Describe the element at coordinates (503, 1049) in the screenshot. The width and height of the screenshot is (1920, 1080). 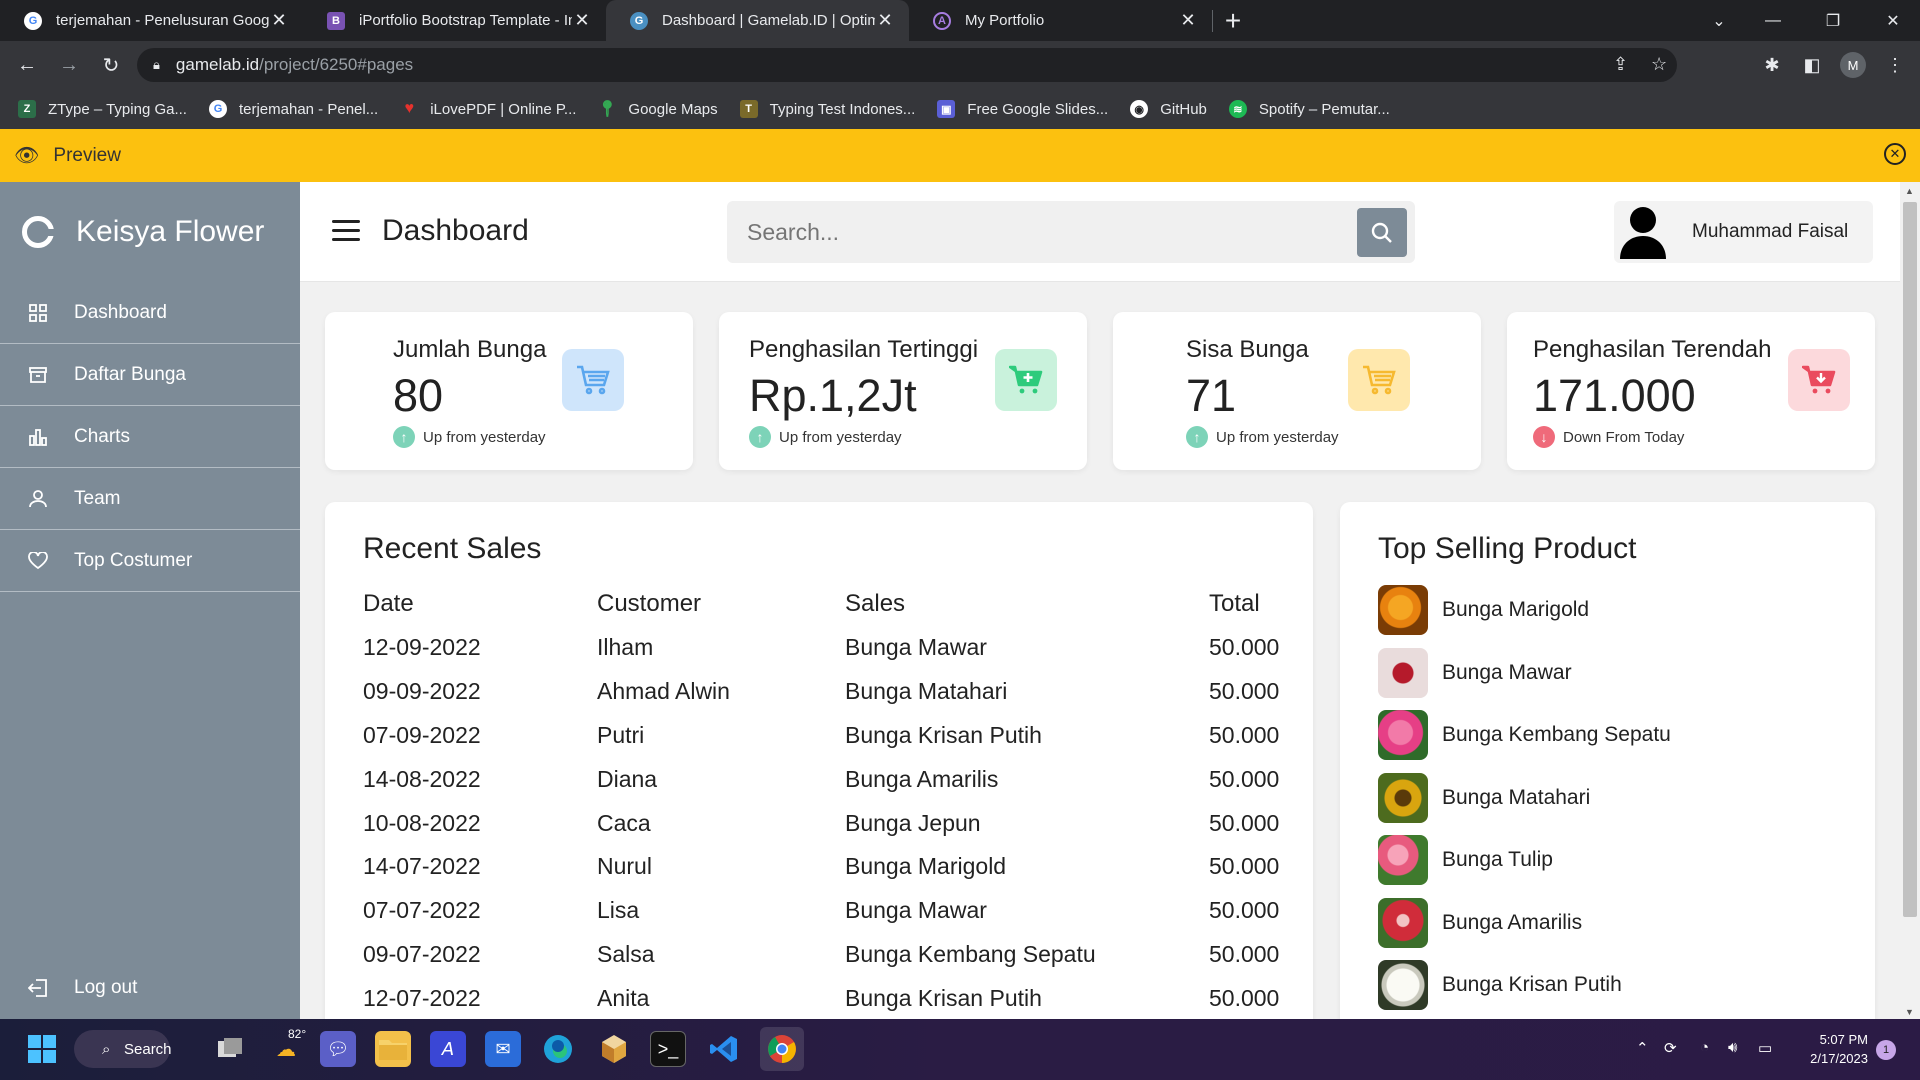
I see `mail-icon: ✉︎` at that location.